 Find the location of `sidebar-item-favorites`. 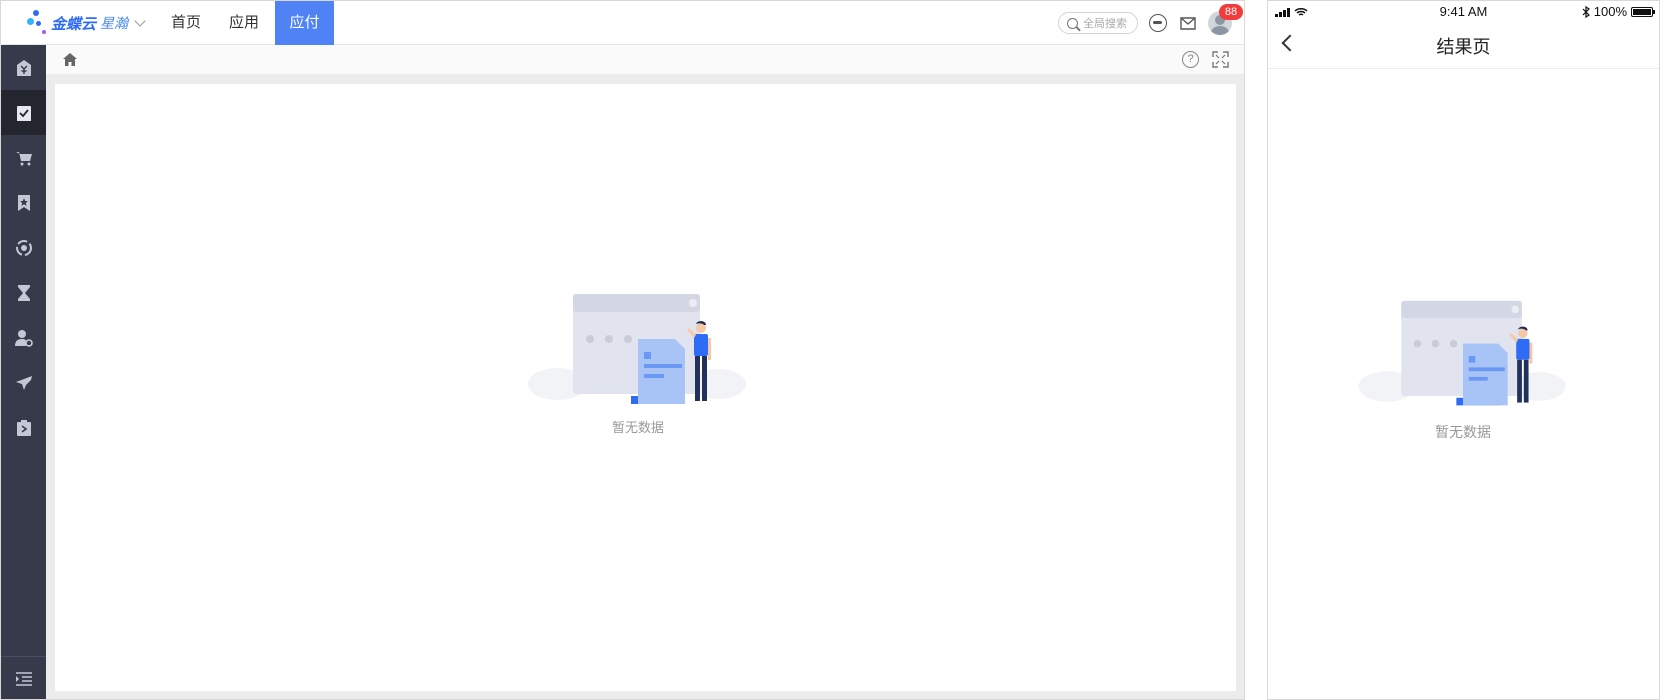

sidebar-item-favorites is located at coordinates (23, 202).